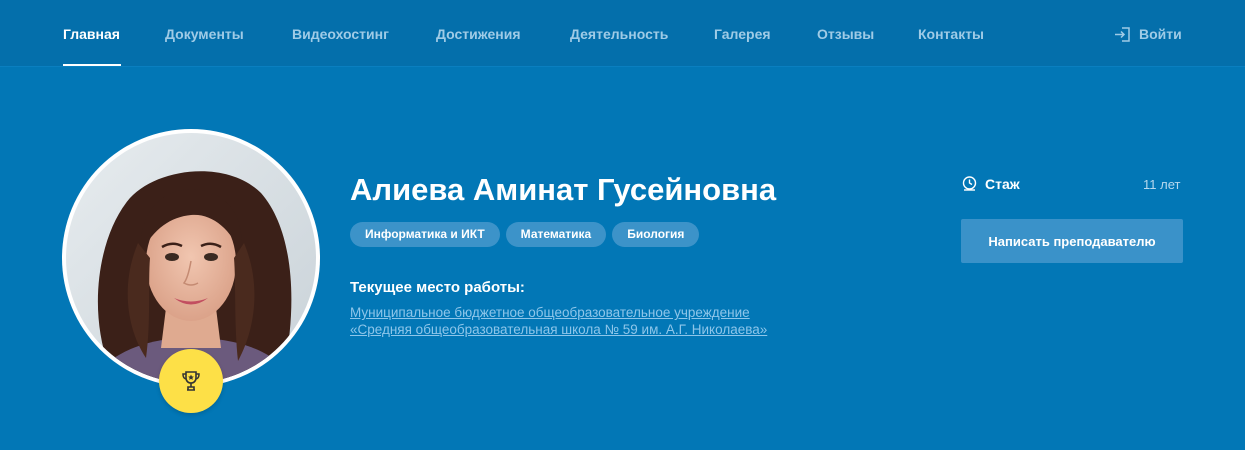 The height and width of the screenshot is (450, 1245). Describe the element at coordinates (1162, 184) in the screenshot. I see `experience-value: 11 лет` at that location.